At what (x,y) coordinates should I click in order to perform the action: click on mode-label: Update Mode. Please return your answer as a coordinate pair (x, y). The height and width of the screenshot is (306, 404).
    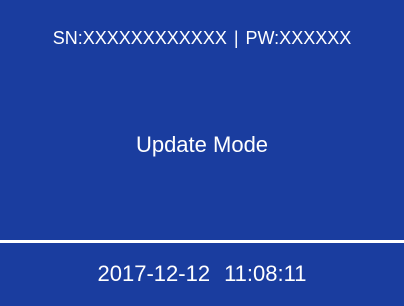
    Looking at the image, I should click on (202, 144).